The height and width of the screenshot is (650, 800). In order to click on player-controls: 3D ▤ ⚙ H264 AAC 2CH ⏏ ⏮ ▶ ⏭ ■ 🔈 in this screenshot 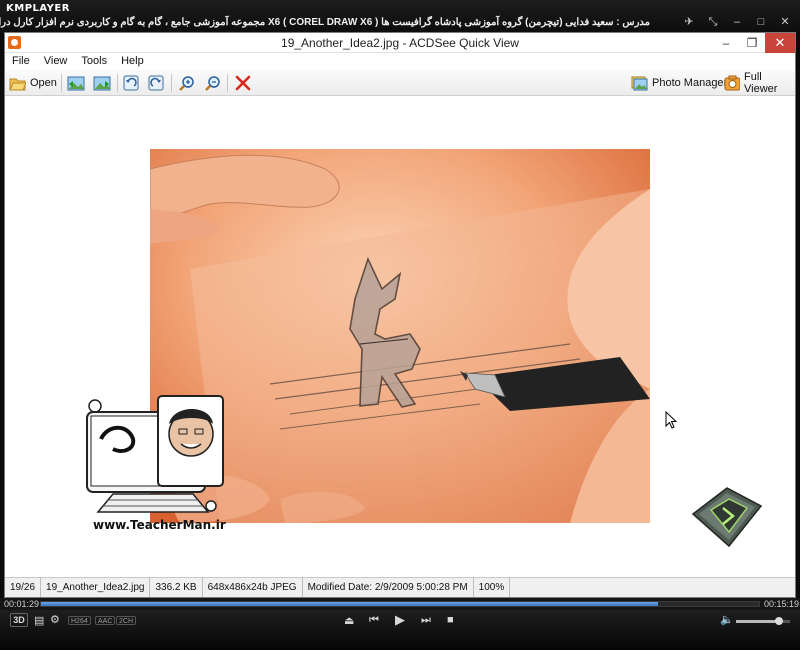, I will do `click(400, 630)`.